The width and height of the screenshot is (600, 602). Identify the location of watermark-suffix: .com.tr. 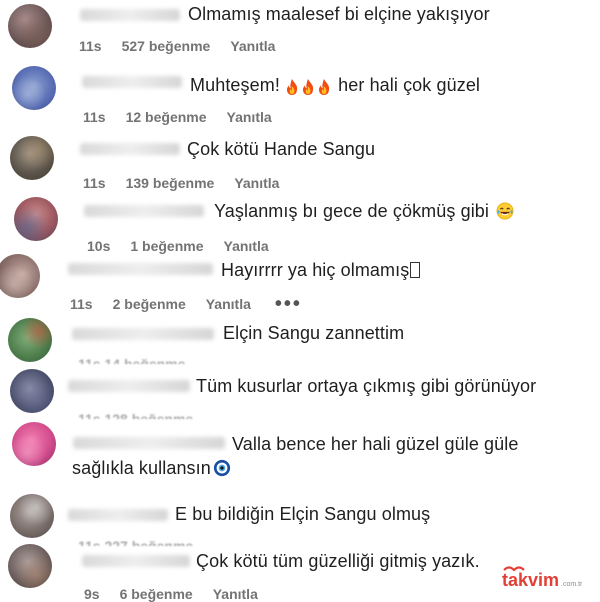
(572, 584).